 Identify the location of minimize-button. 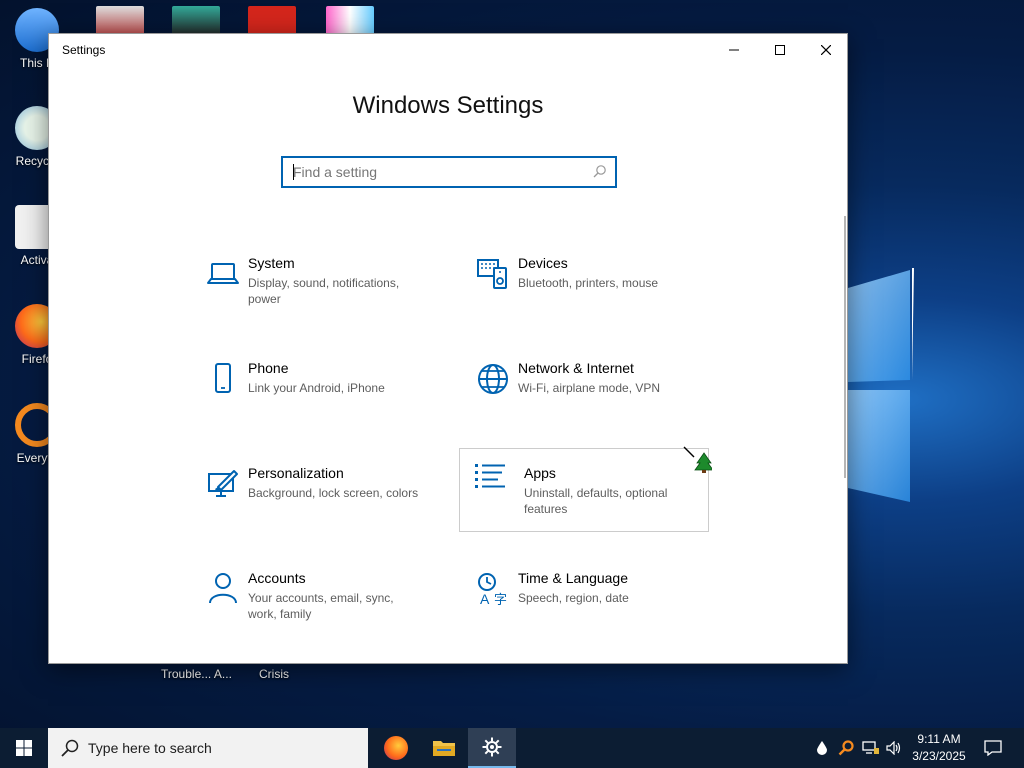
(734, 50).